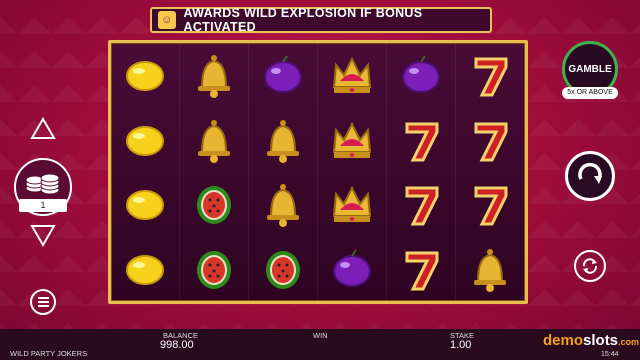 This screenshot has height=360, width=640. Describe the element at coordinates (43, 129) in the screenshot. I see `bet-up-arrow-icon` at that location.